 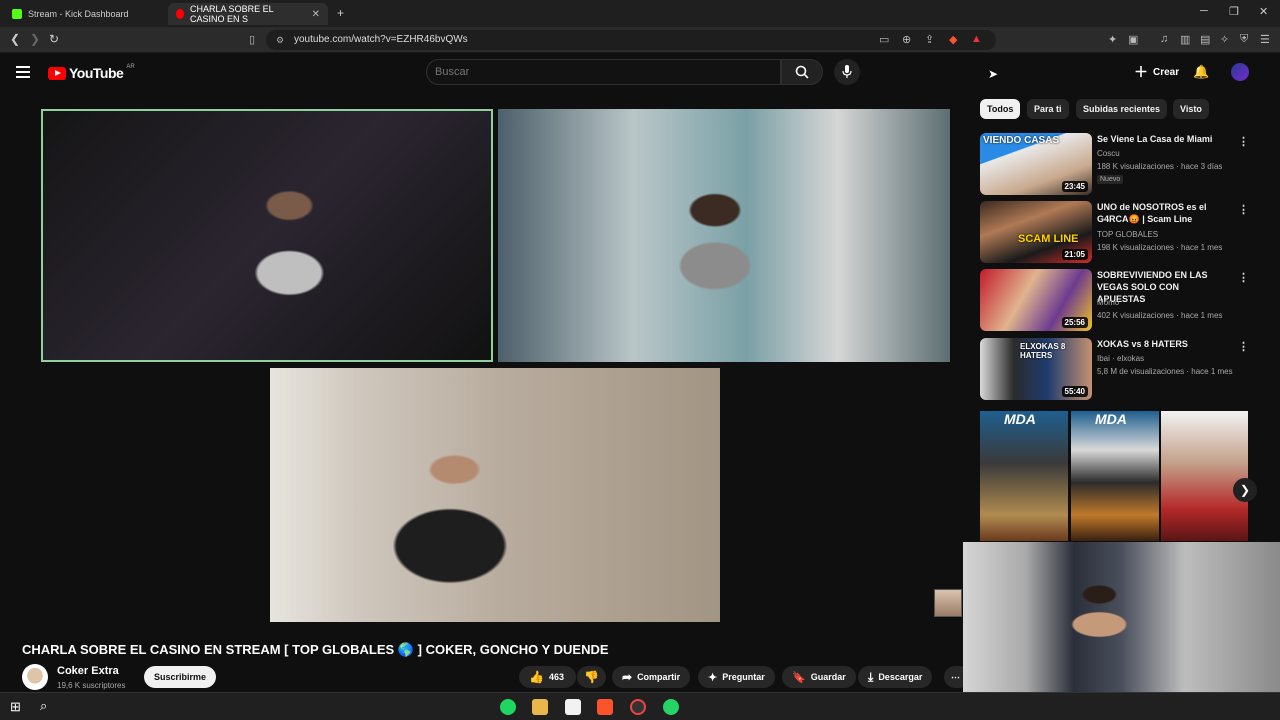 What do you see at coordinates (828, 677) in the screenshot?
I see `save-label: Guardar` at bounding box center [828, 677].